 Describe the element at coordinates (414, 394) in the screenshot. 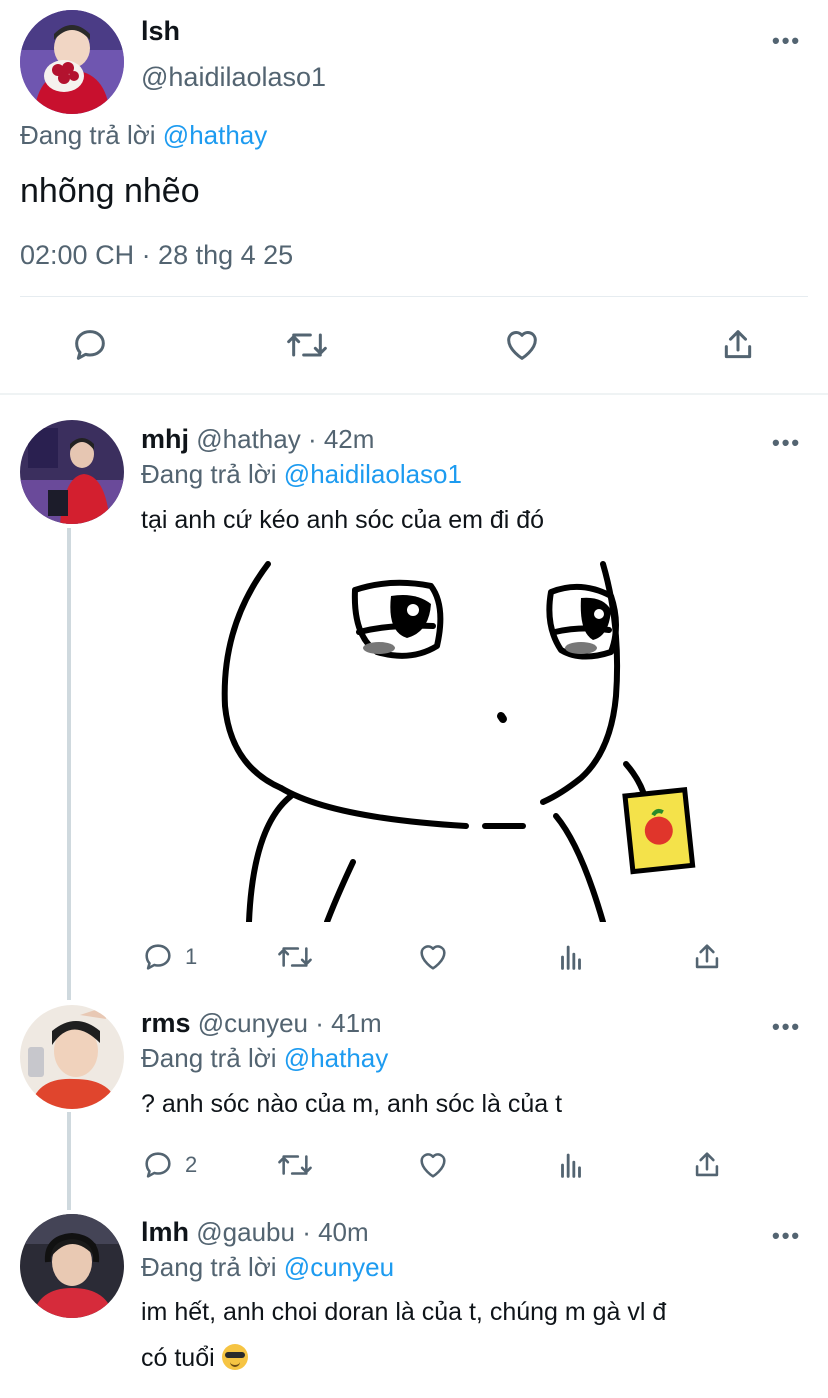

I see `section-divider` at that location.